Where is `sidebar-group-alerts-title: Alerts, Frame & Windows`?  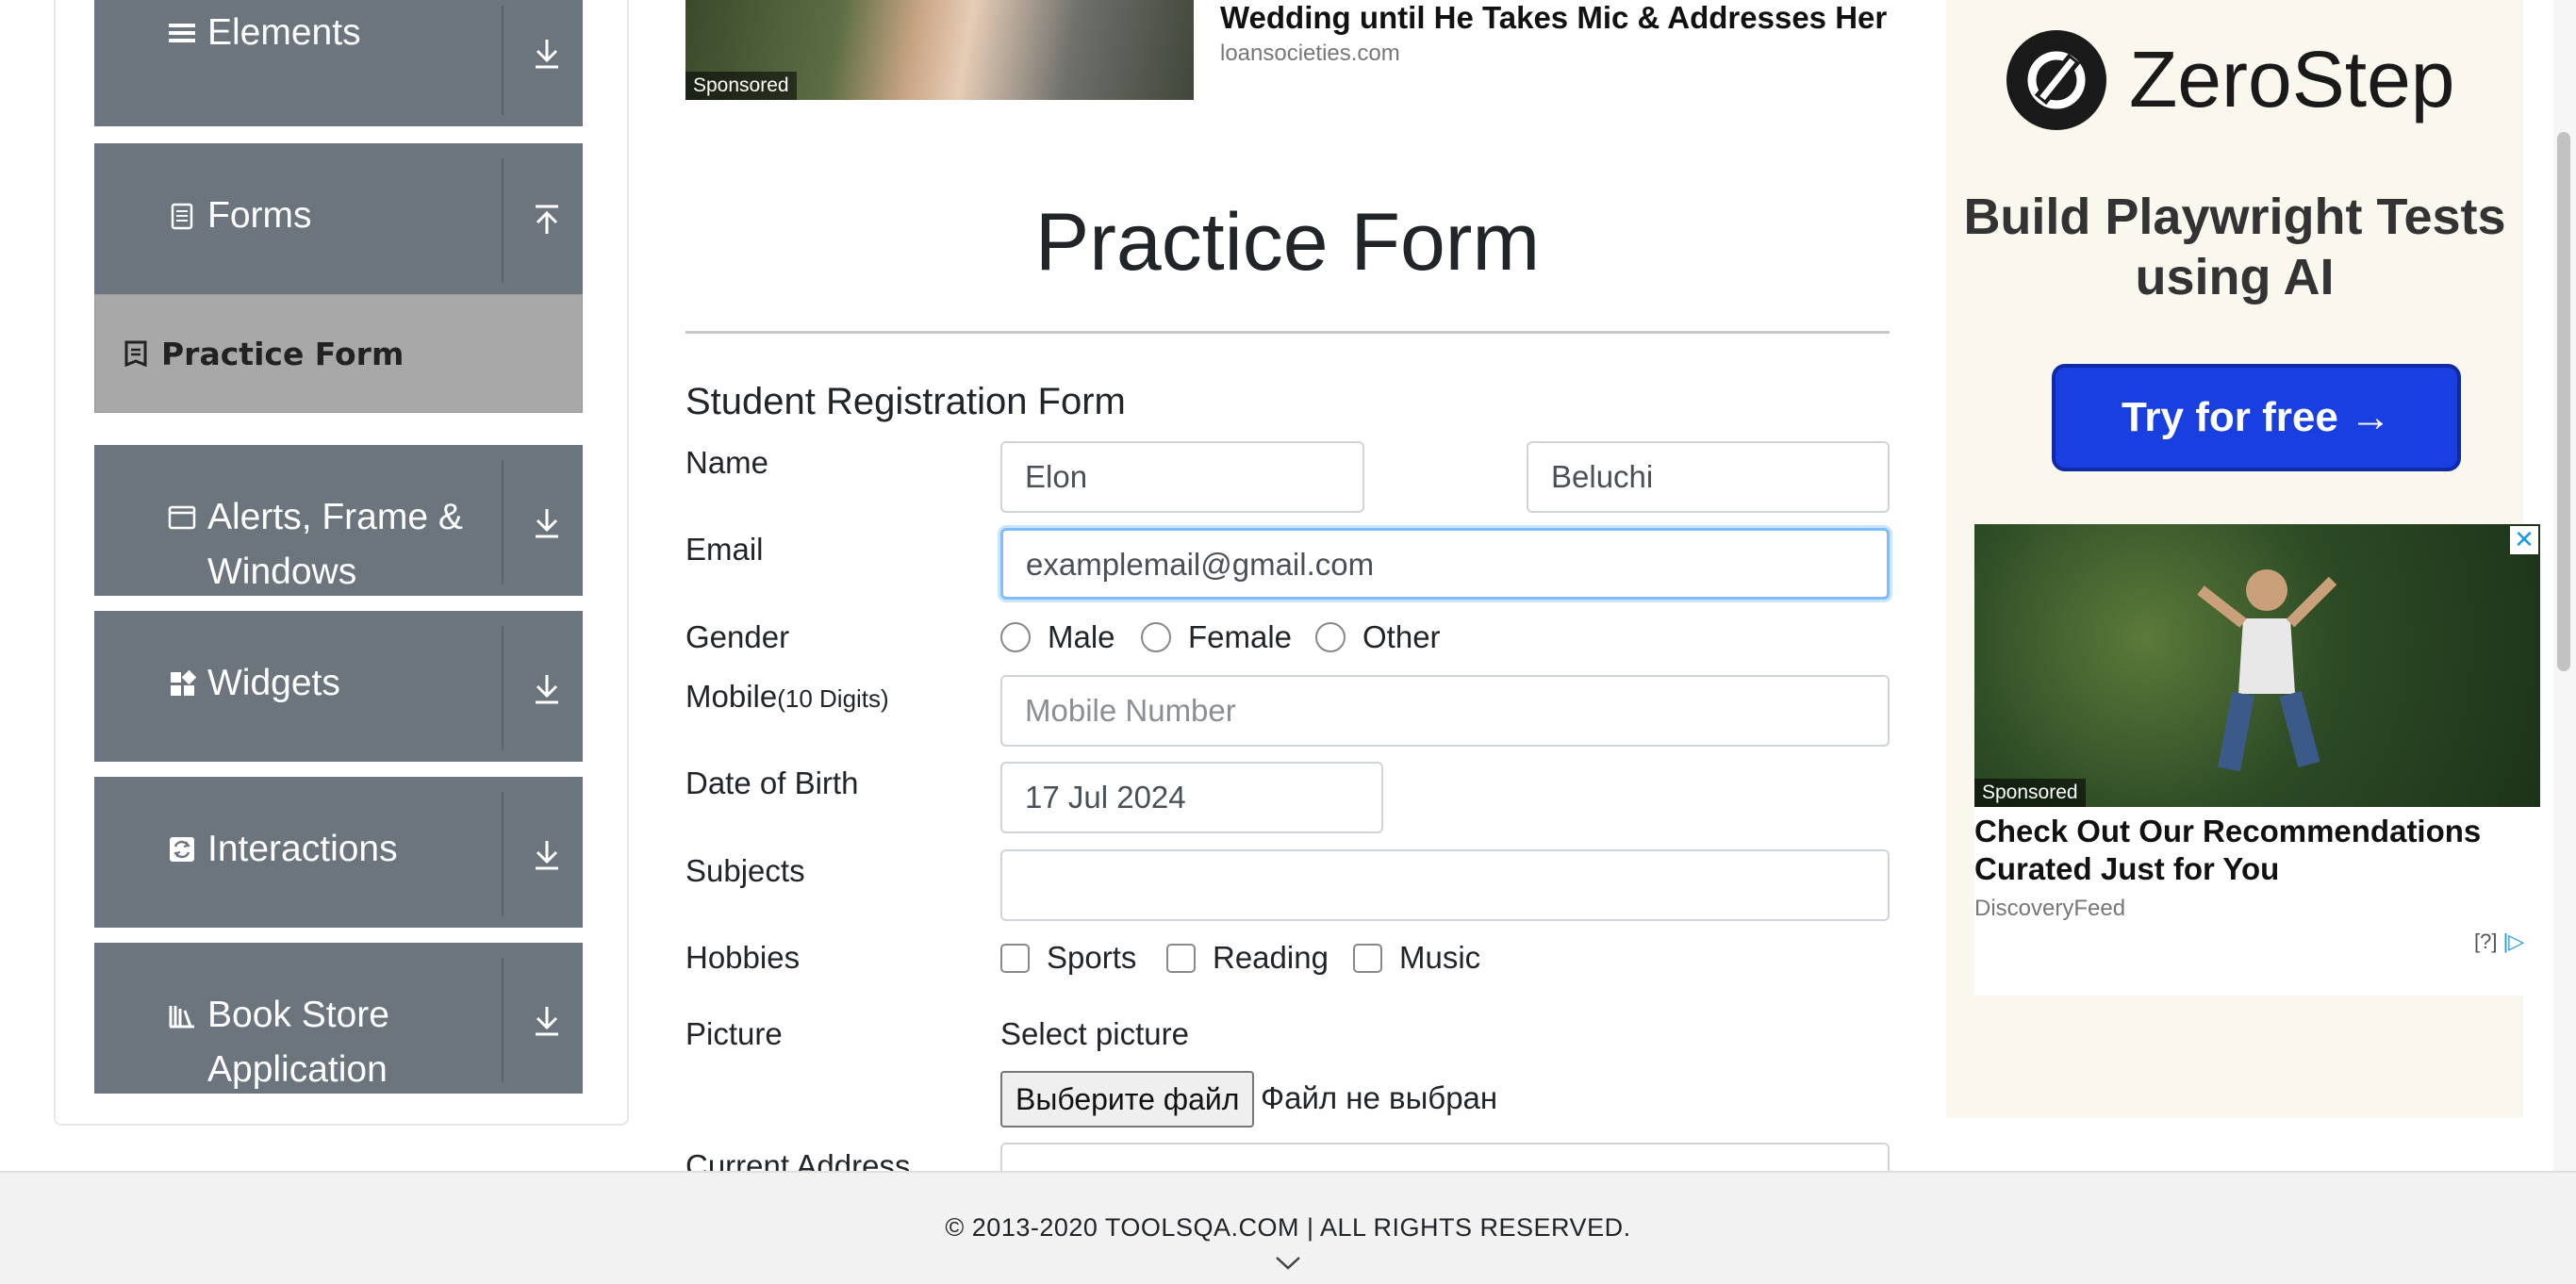 sidebar-group-alerts-title: Alerts, Frame & Windows is located at coordinates (319, 545).